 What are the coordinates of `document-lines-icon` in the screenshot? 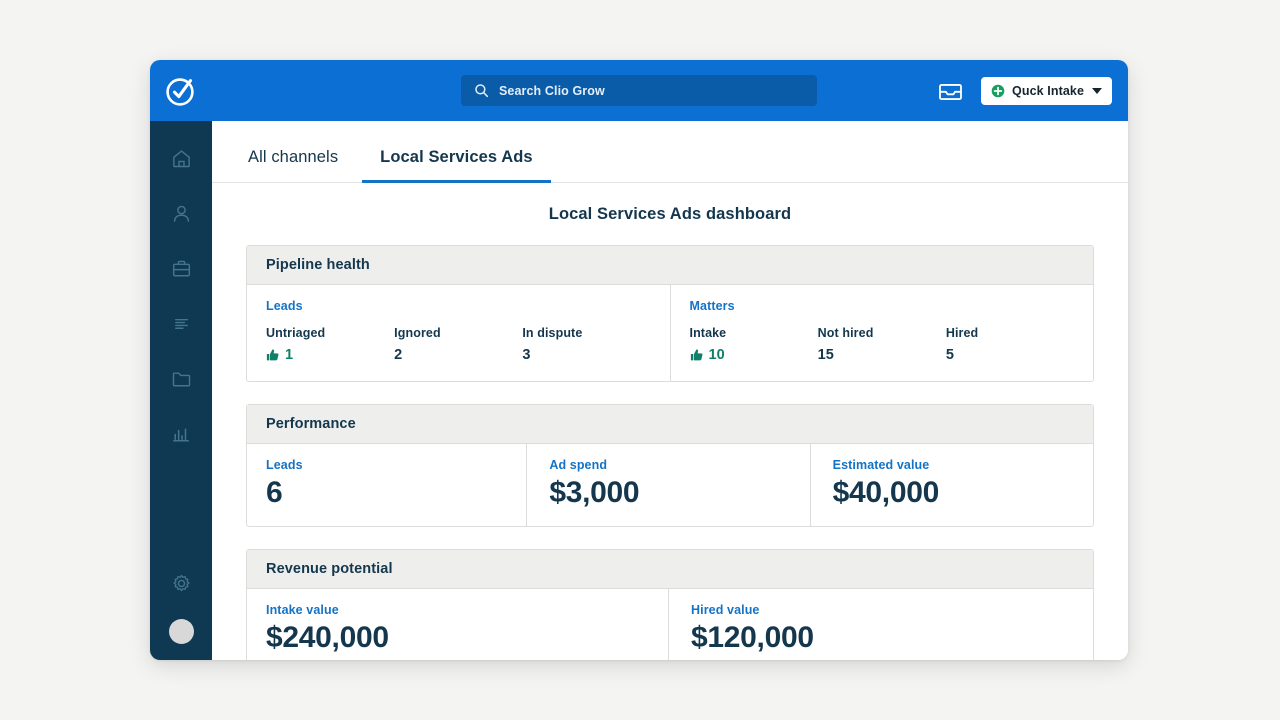 It's located at (181, 323).